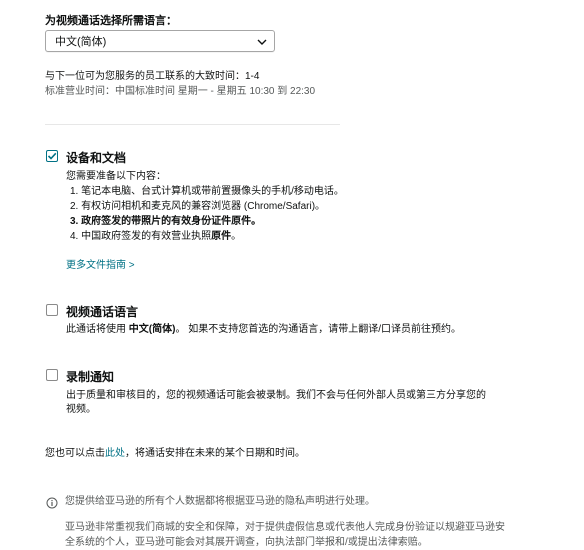  I want to click on schedule-pre: 您也可以点击, so click(75, 453).